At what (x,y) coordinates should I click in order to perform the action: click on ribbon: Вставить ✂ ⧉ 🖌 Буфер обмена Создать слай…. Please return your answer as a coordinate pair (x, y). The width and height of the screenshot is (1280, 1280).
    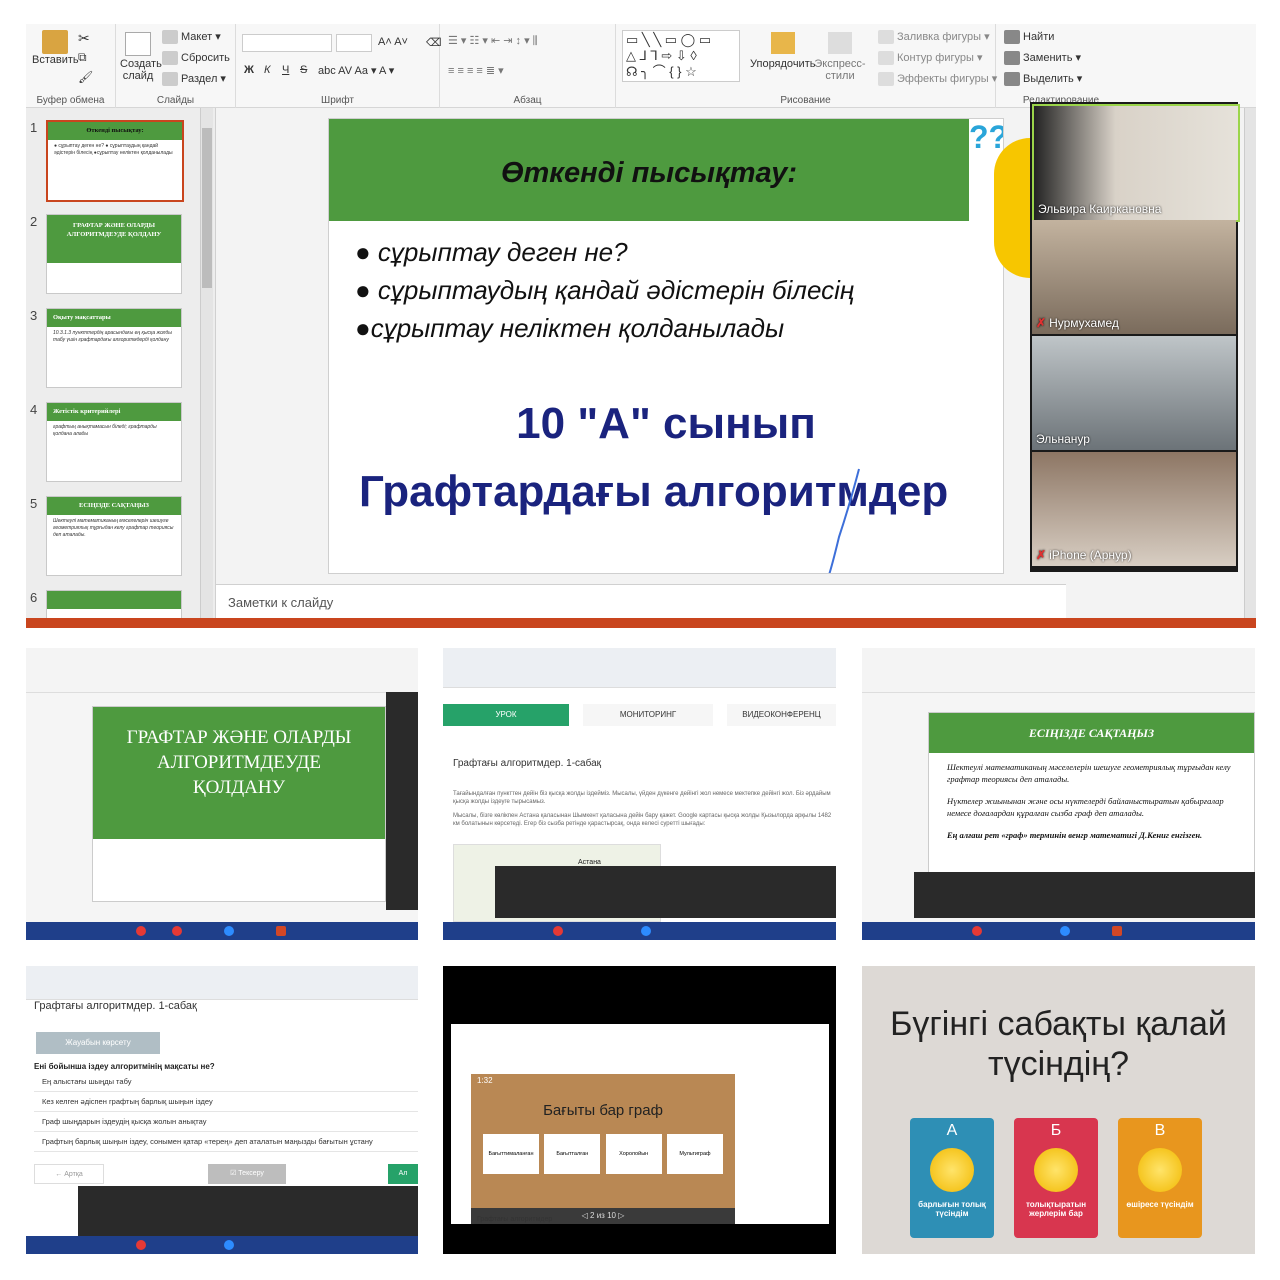
    Looking at the image, I should click on (641, 66).